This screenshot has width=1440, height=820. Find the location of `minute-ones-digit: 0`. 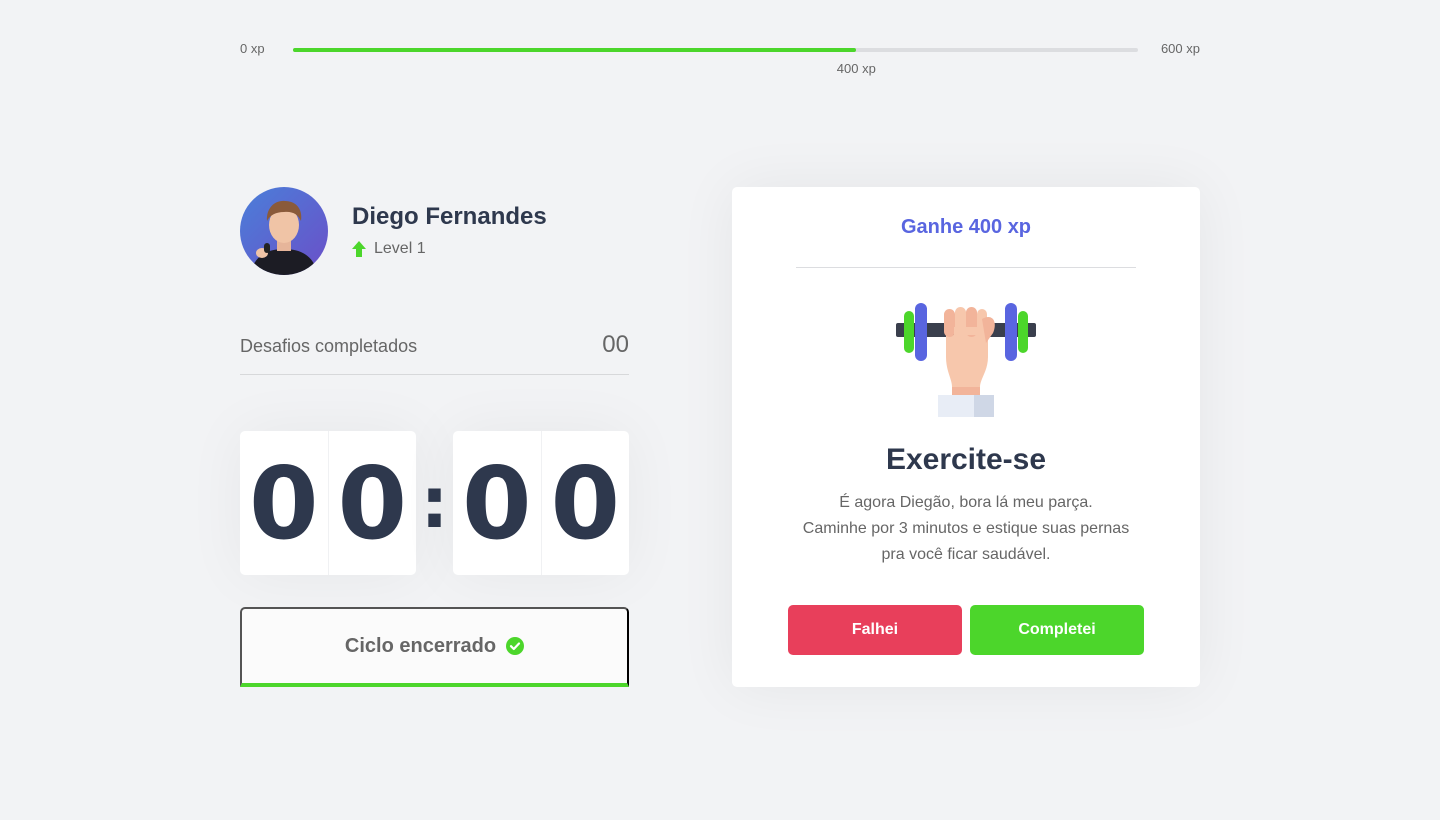

minute-ones-digit: 0 is located at coordinates (372, 503).